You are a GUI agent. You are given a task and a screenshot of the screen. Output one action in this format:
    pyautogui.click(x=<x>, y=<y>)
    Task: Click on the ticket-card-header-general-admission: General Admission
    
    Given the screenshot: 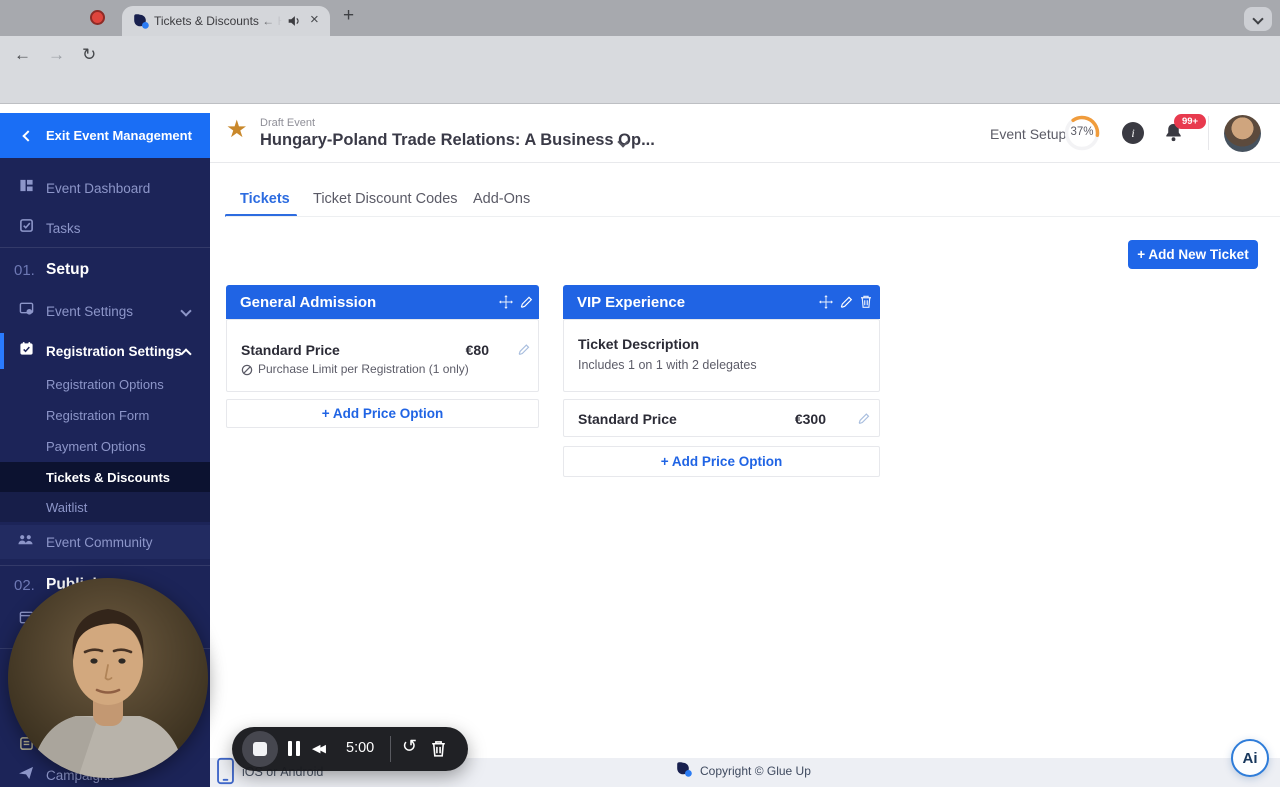 What is the action you would take?
    pyautogui.click(x=382, y=302)
    